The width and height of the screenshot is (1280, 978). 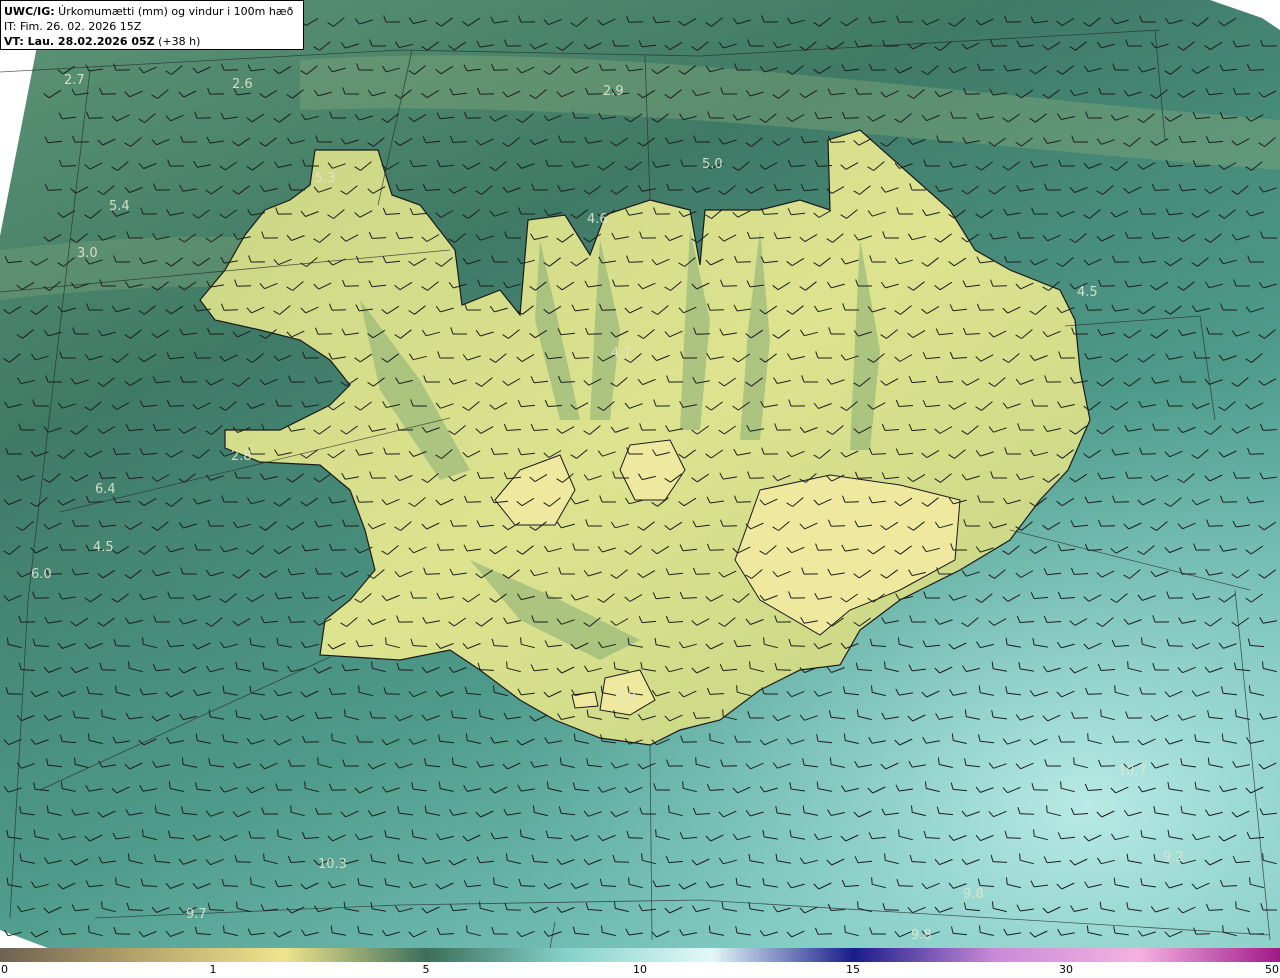 What do you see at coordinates (426, 969) in the screenshot?
I see `colorbar-tick-label: 5` at bounding box center [426, 969].